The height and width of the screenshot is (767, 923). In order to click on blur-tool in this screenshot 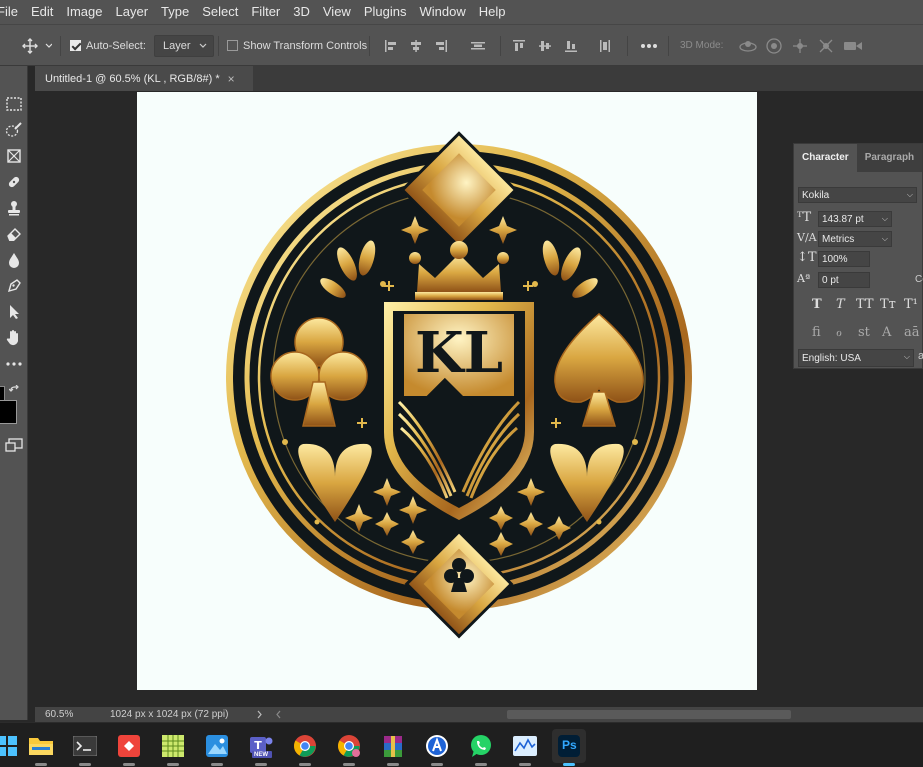, I will do `click(14, 260)`.